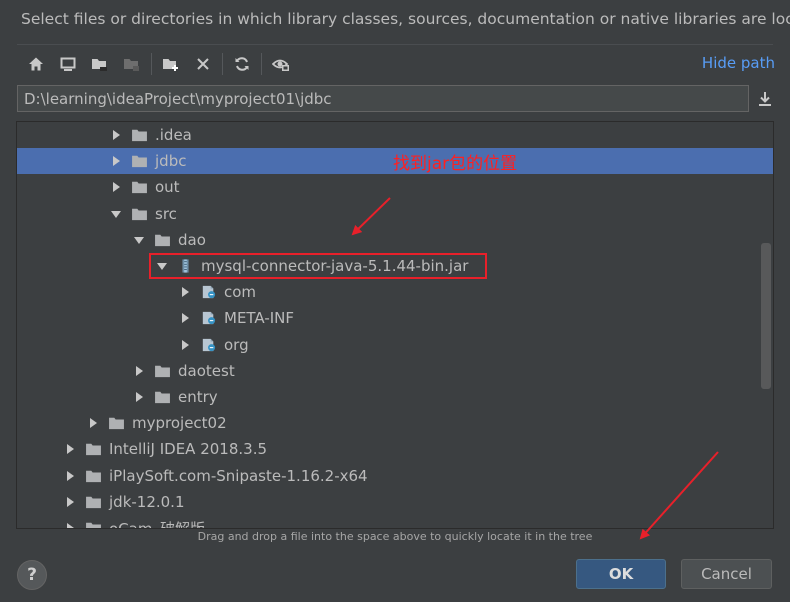  What do you see at coordinates (173, 135) in the screenshot?
I see `tree-row-label: .idea` at bounding box center [173, 135].